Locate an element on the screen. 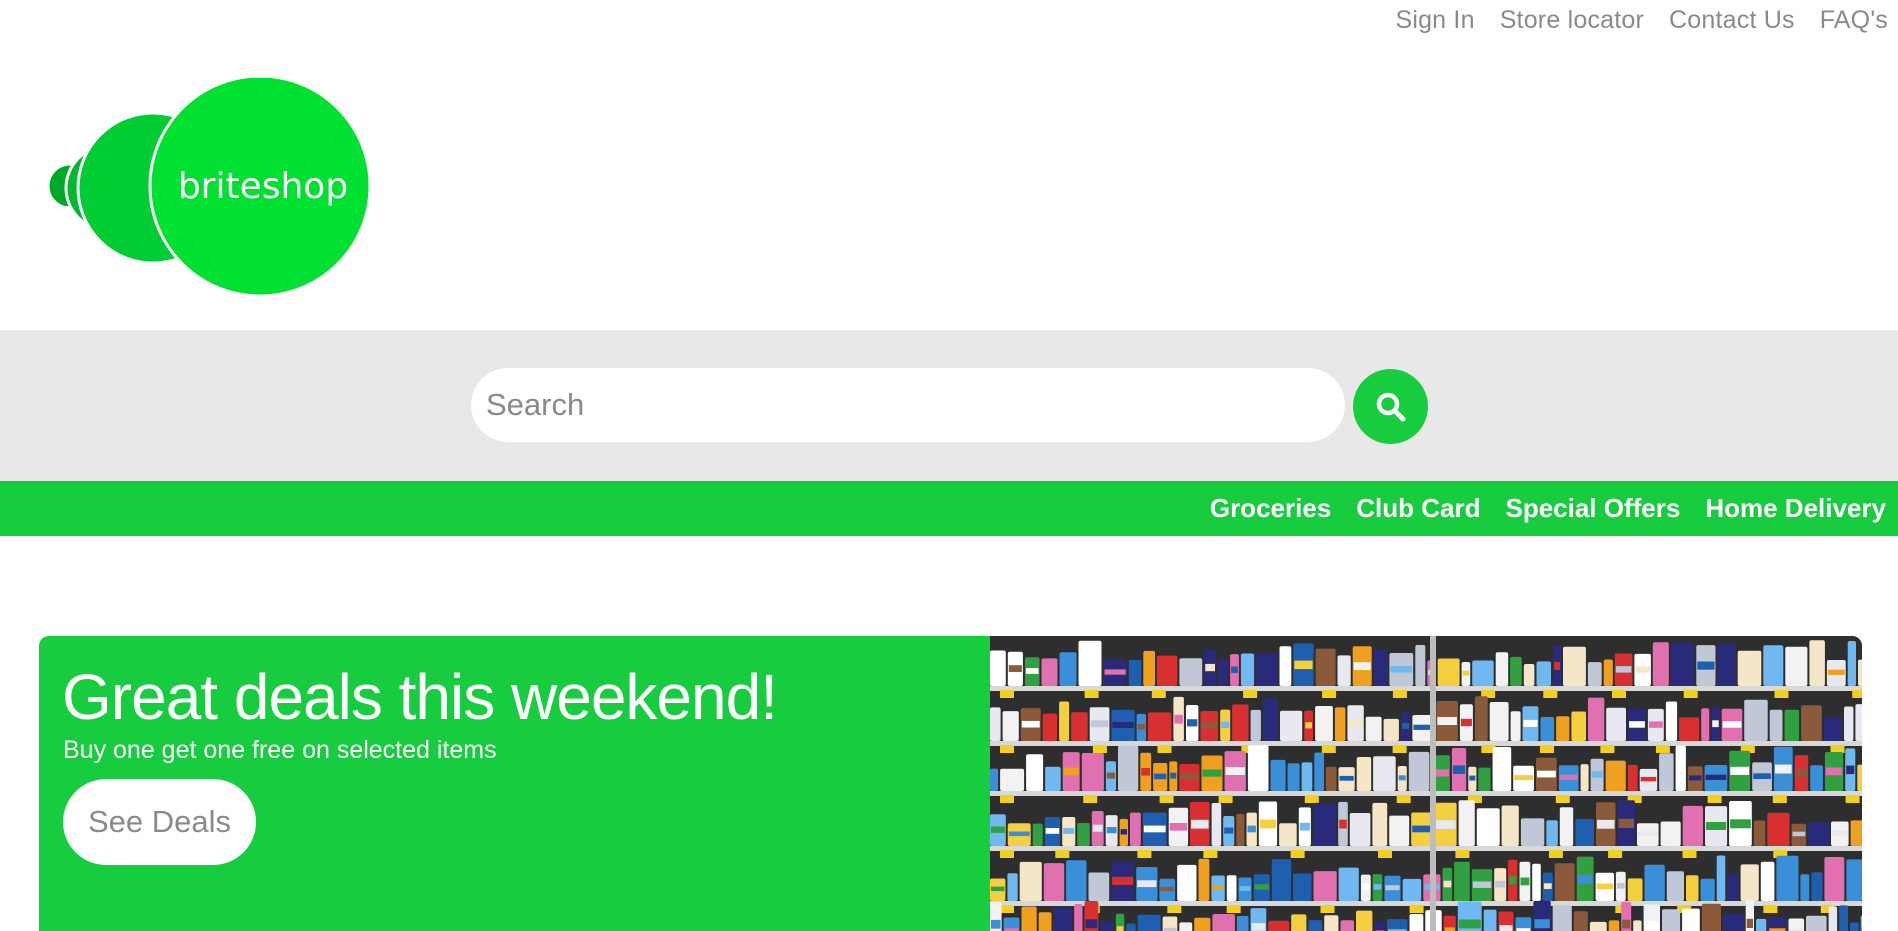 The width and height of the screenshot is (1898, 931). logo-graphic: briteshop is located at coordinates (209, 186).